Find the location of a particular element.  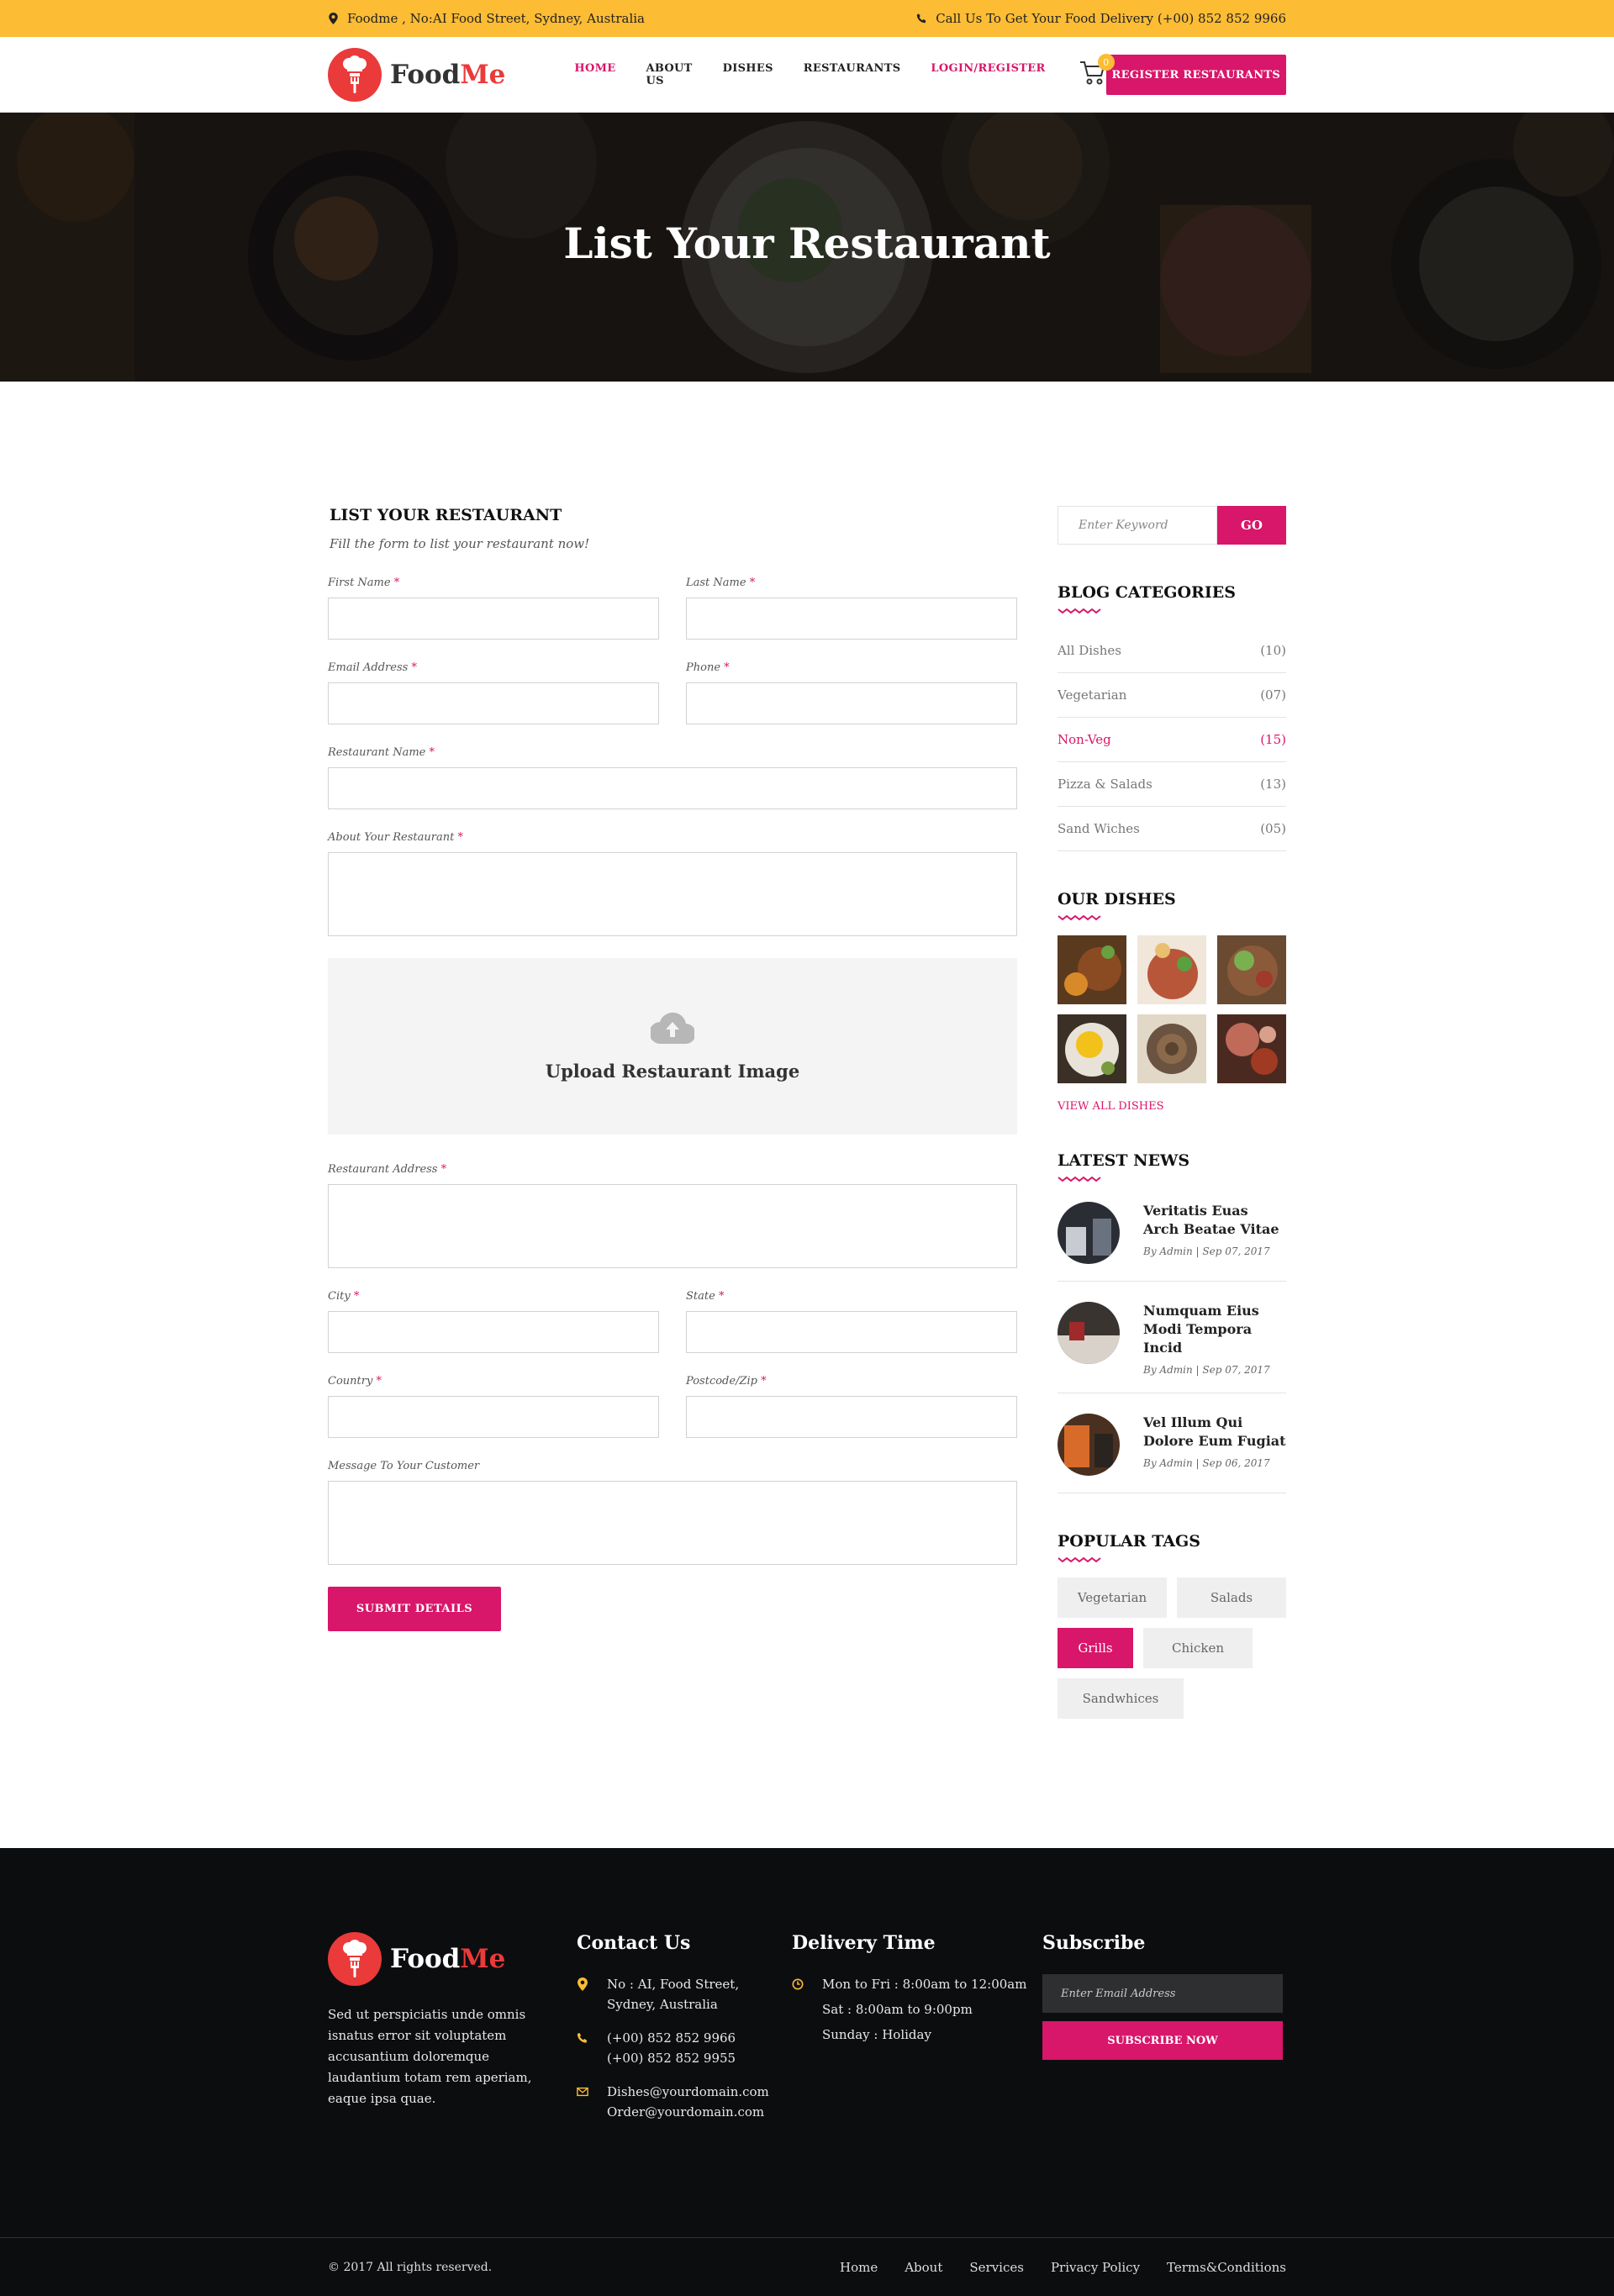

cart-button: 0 is located at coordinates (1097, 71).